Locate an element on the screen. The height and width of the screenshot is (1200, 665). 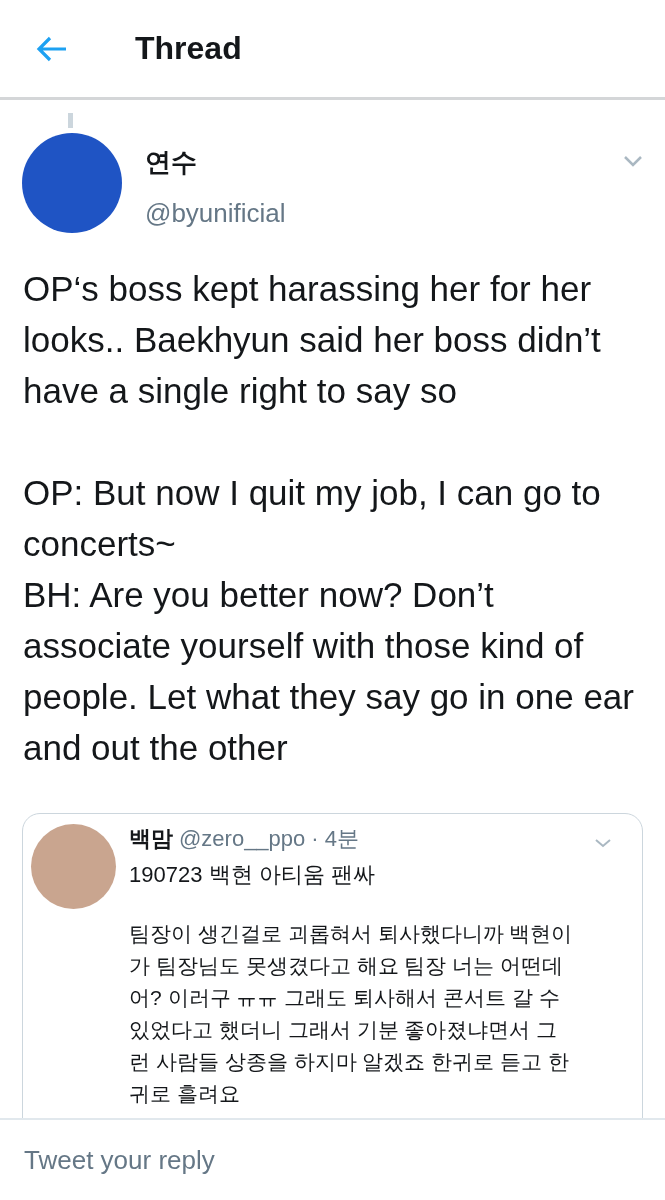
quoted-time: · 4분 is located at coordinates (335, 839).